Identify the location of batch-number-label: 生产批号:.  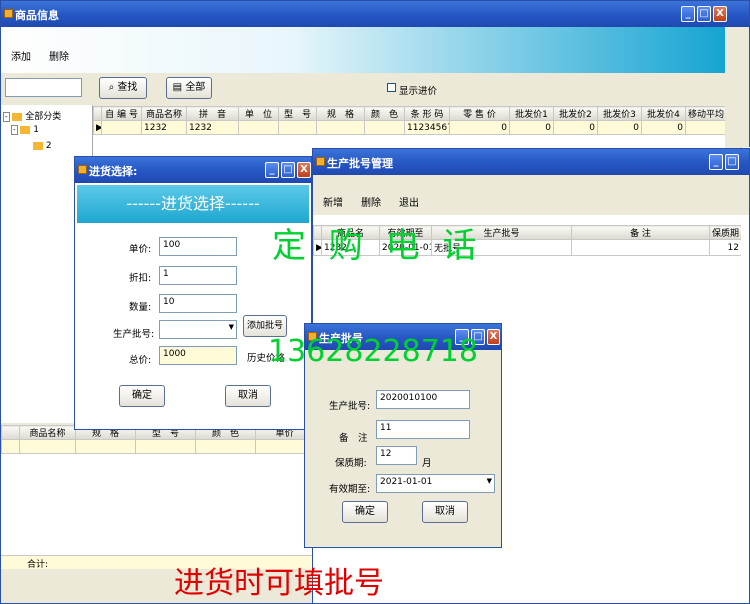
(350, 406).